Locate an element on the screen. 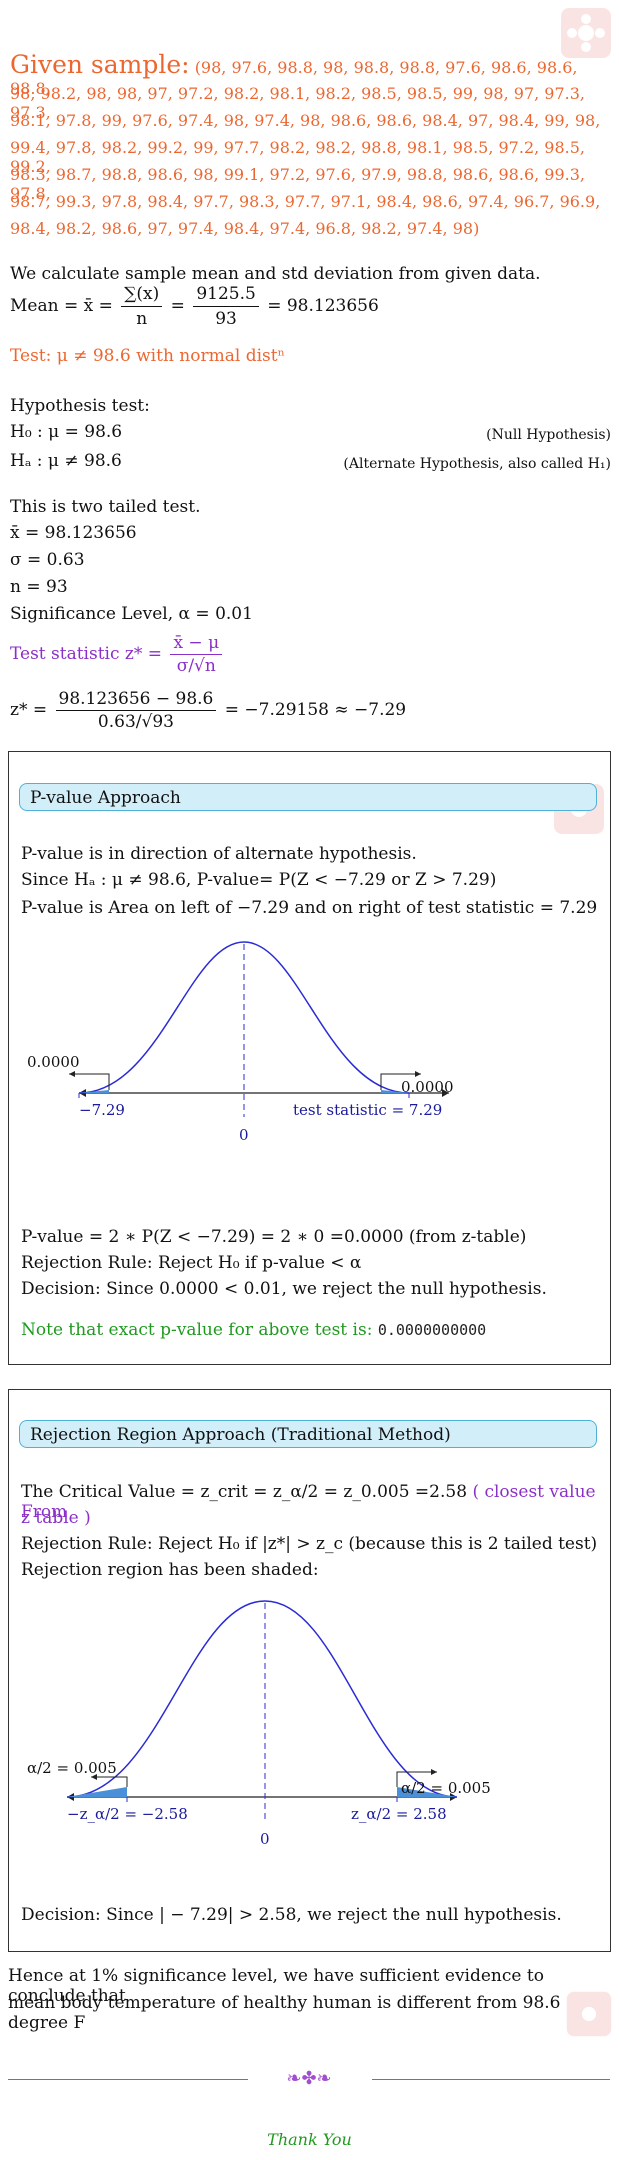 Image resolution: width=619 pixels, height=2160 pixels. rejection-shaded-note: Rejection region has been shaded: is located at coordinates (170, 1570).